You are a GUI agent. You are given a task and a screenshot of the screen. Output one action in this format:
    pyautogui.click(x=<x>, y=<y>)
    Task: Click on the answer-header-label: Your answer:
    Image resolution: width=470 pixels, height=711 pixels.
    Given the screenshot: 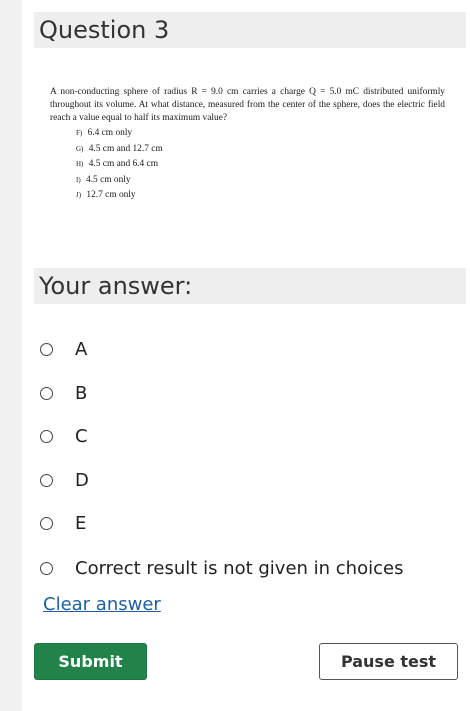 What is the action you would take?
    pyautogui.click(x=116, y=286)
    